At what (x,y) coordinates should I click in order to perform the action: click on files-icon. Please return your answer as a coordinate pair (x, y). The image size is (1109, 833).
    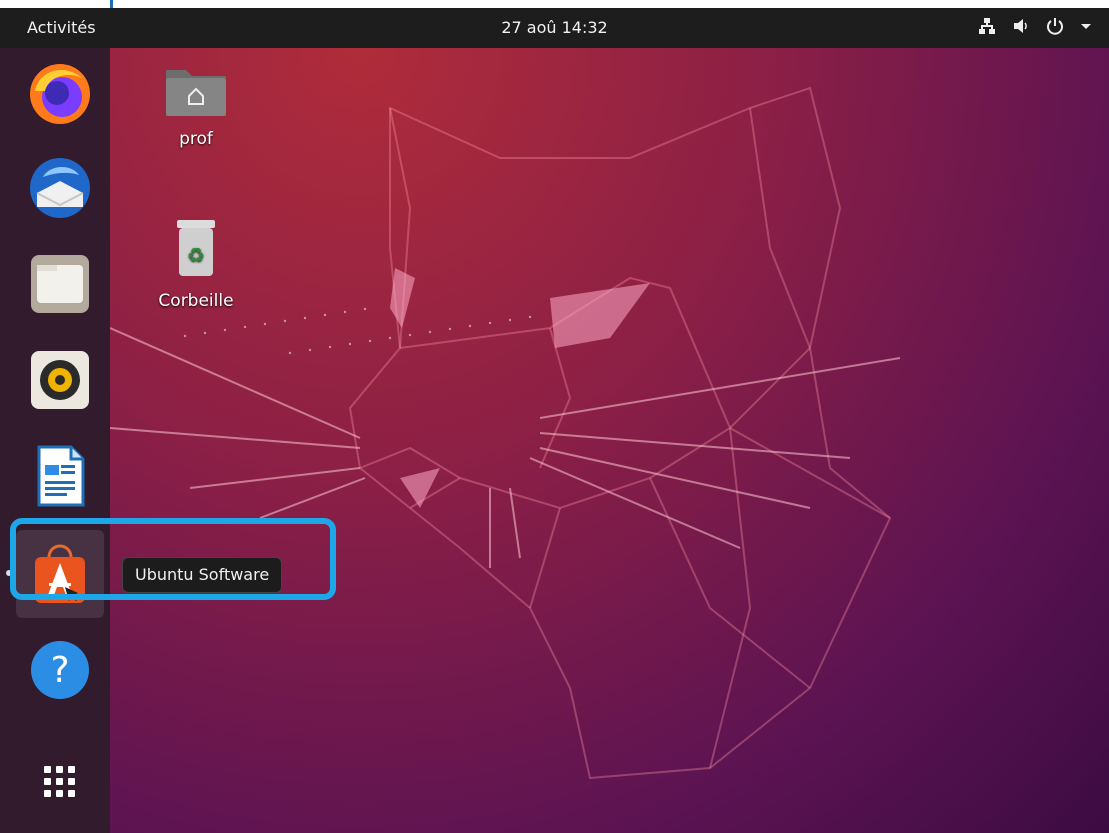
    Looking at the image, I should click on (60, 284).